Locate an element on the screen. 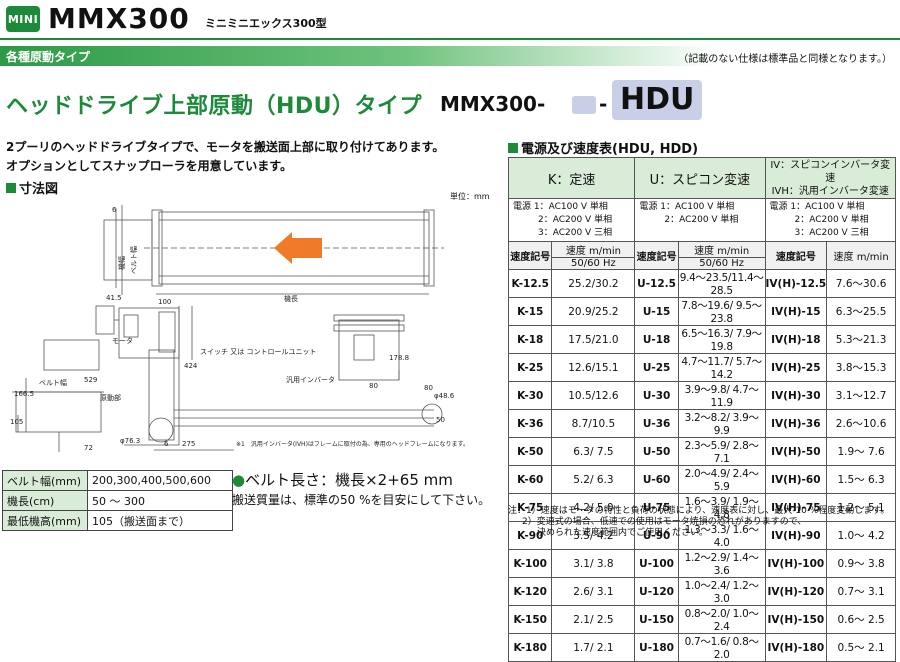 The image size is (900, 662). speed-code-k: K-18 is located at coordinates (530, 339).